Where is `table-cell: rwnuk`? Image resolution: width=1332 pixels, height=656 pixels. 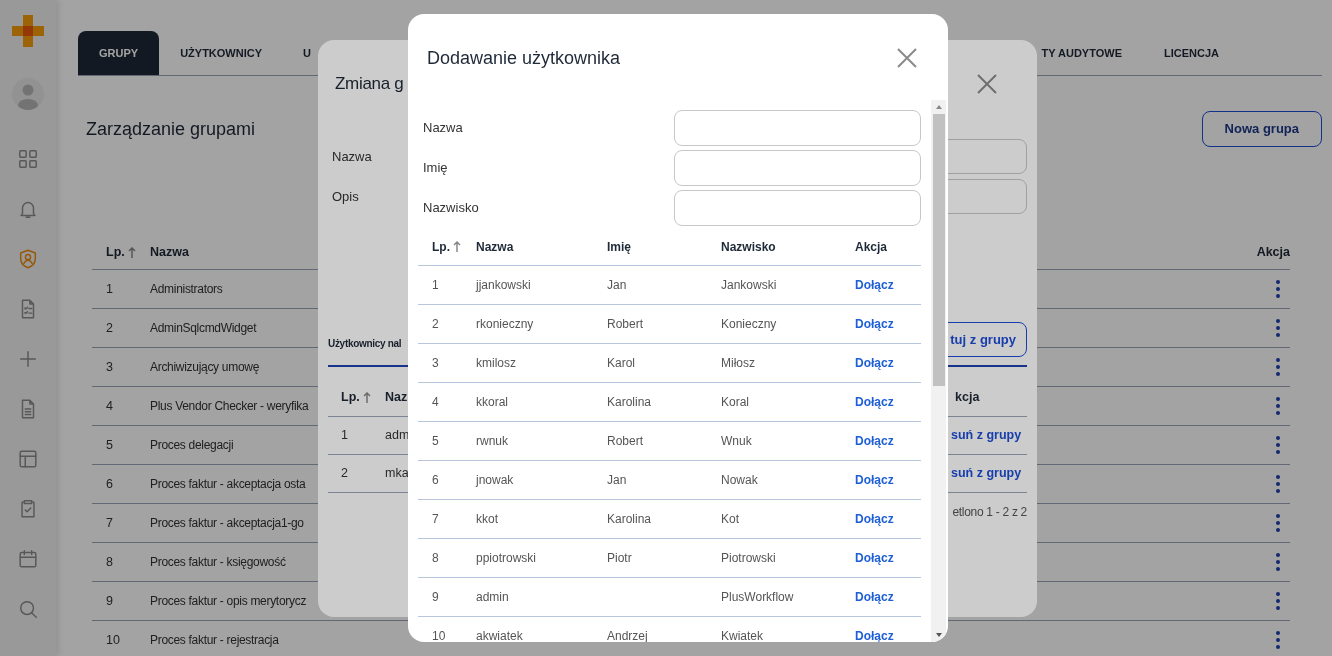
table-cell: rwnuk is located at coordinates (492, 441).